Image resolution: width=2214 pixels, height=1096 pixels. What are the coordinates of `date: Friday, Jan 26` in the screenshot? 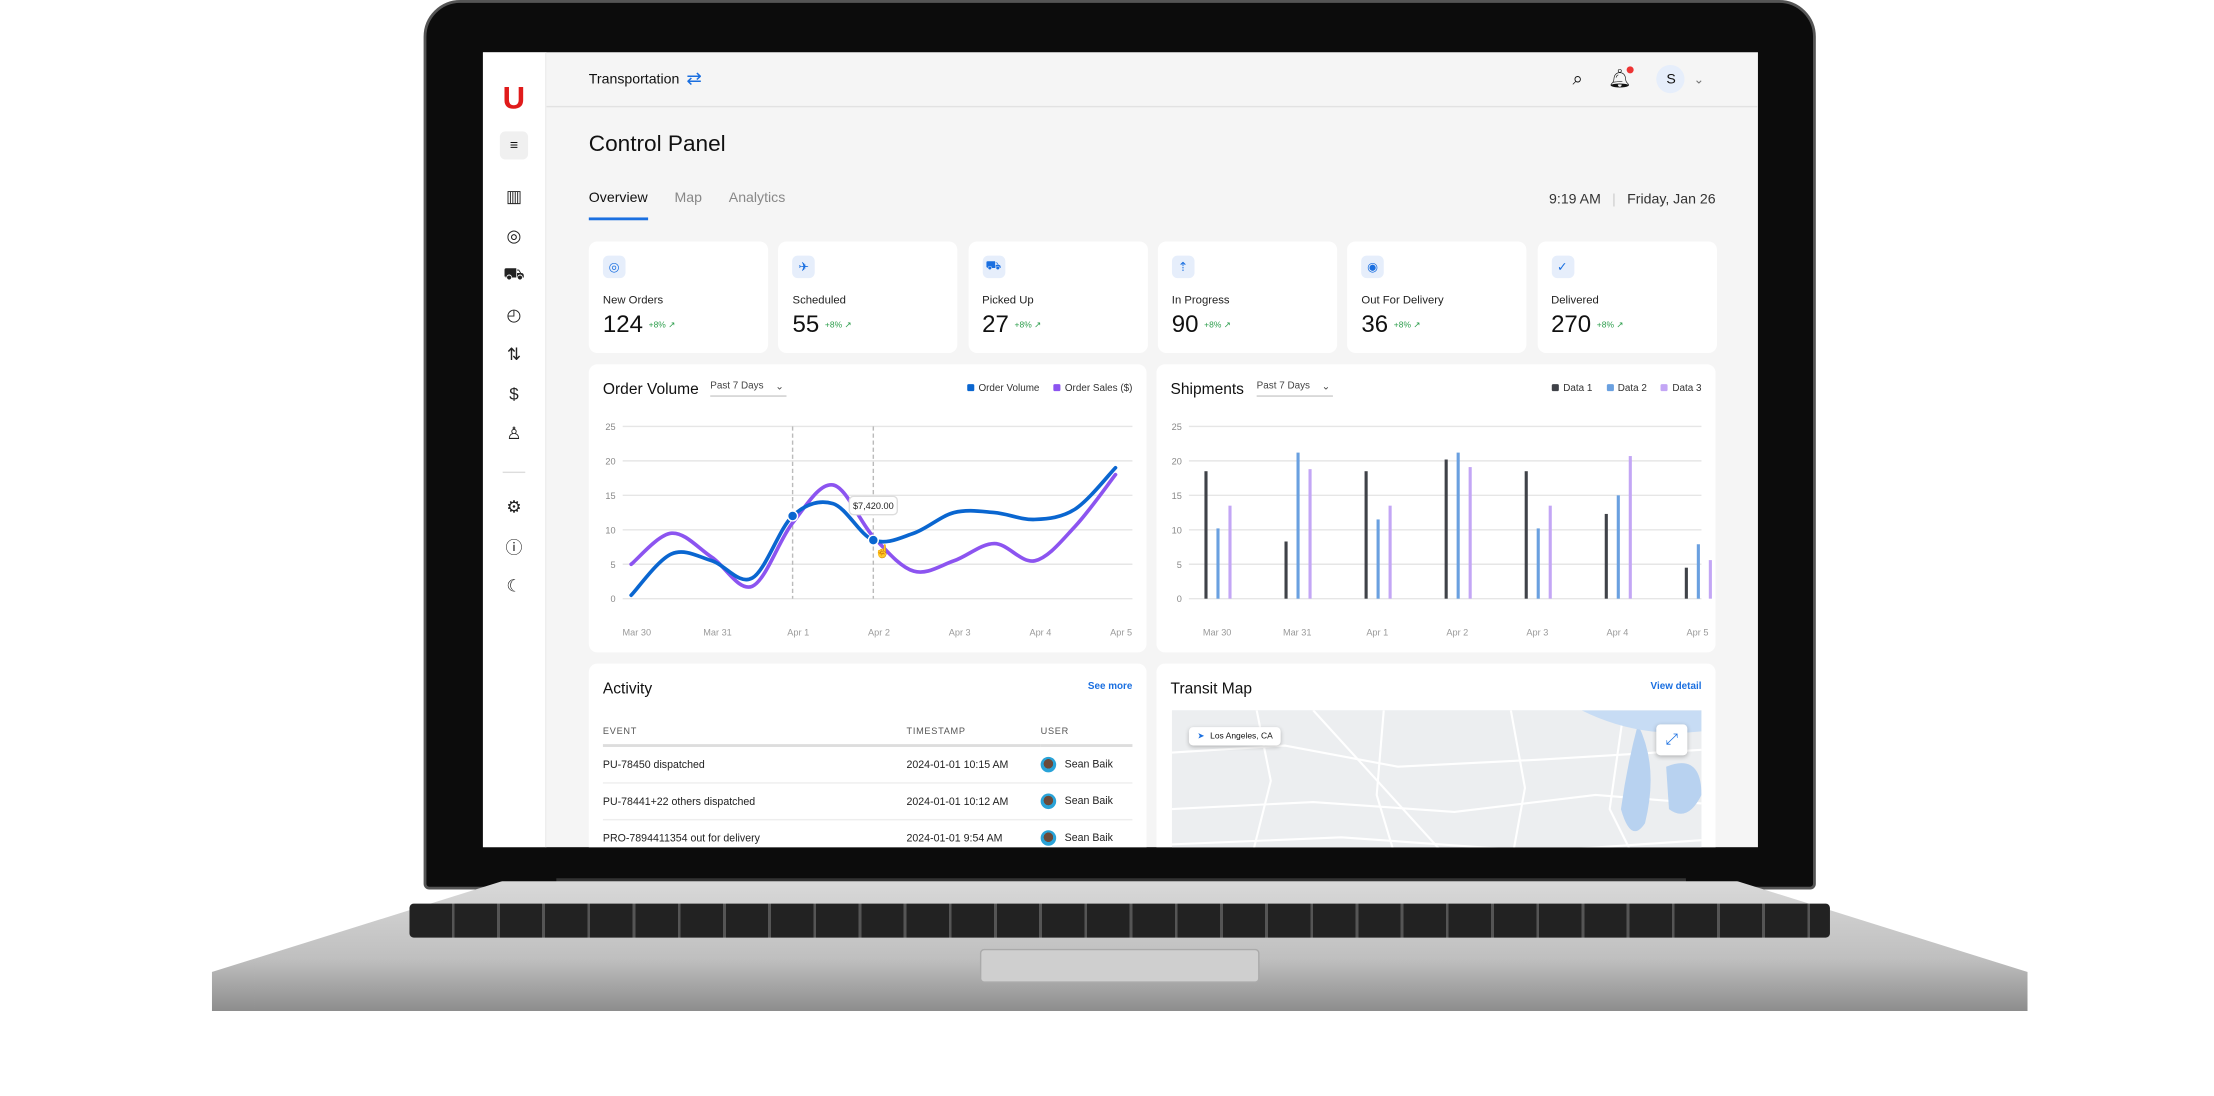 It's located at (1671, 200).